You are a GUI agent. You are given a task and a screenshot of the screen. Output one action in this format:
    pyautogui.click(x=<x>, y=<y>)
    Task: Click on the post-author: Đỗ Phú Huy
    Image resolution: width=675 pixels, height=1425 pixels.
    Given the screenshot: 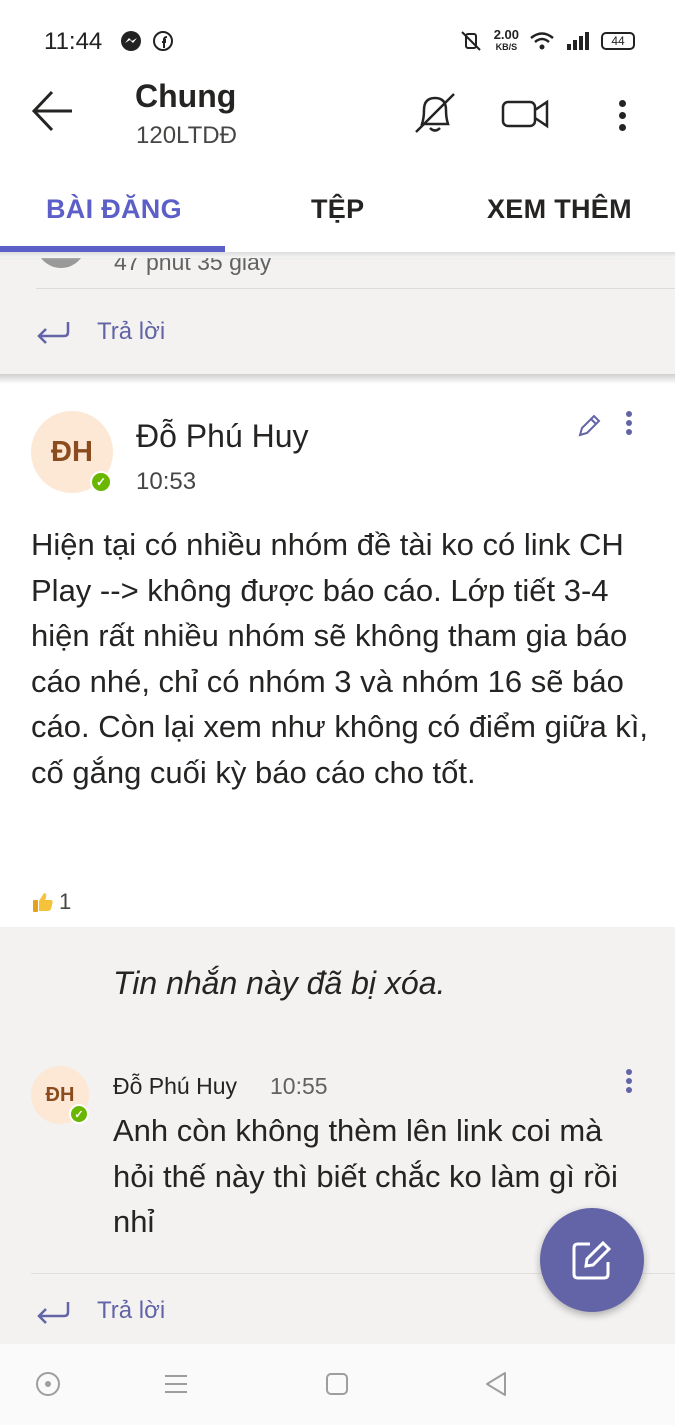 What is the action you would take?
    pyautogui.click(x=222, y=436)
    